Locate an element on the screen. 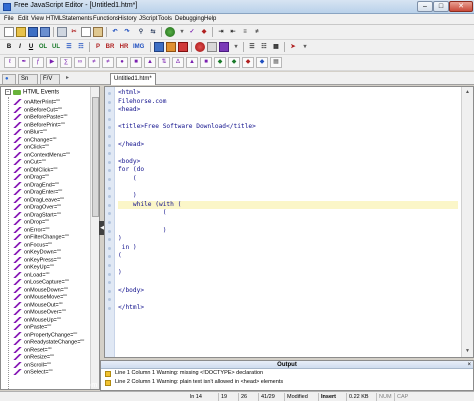 This screenshot has height=401, width=474. menu-tools: Tools is located at coordinates (165, 19).